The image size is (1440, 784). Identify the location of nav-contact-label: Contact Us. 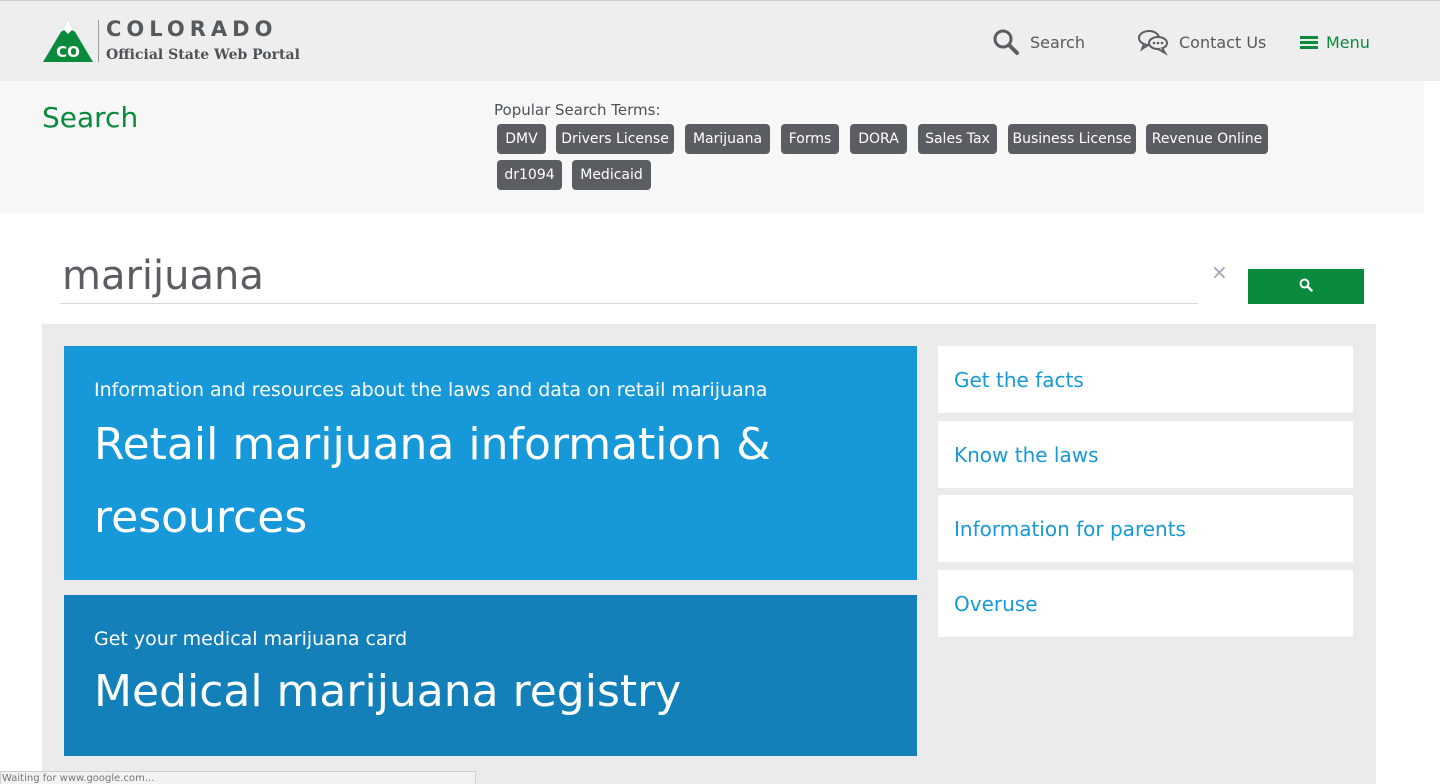
(1223, 42).